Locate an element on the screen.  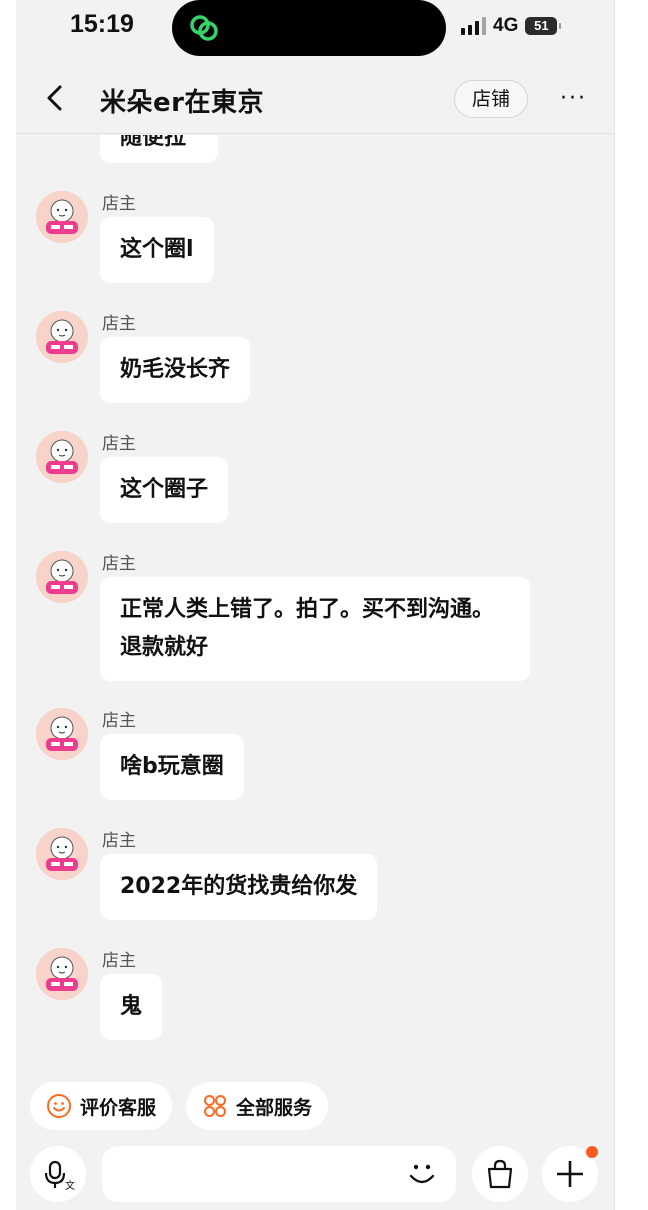
rate-service-button: 评价客服 is located at coordinates (101, 1106).